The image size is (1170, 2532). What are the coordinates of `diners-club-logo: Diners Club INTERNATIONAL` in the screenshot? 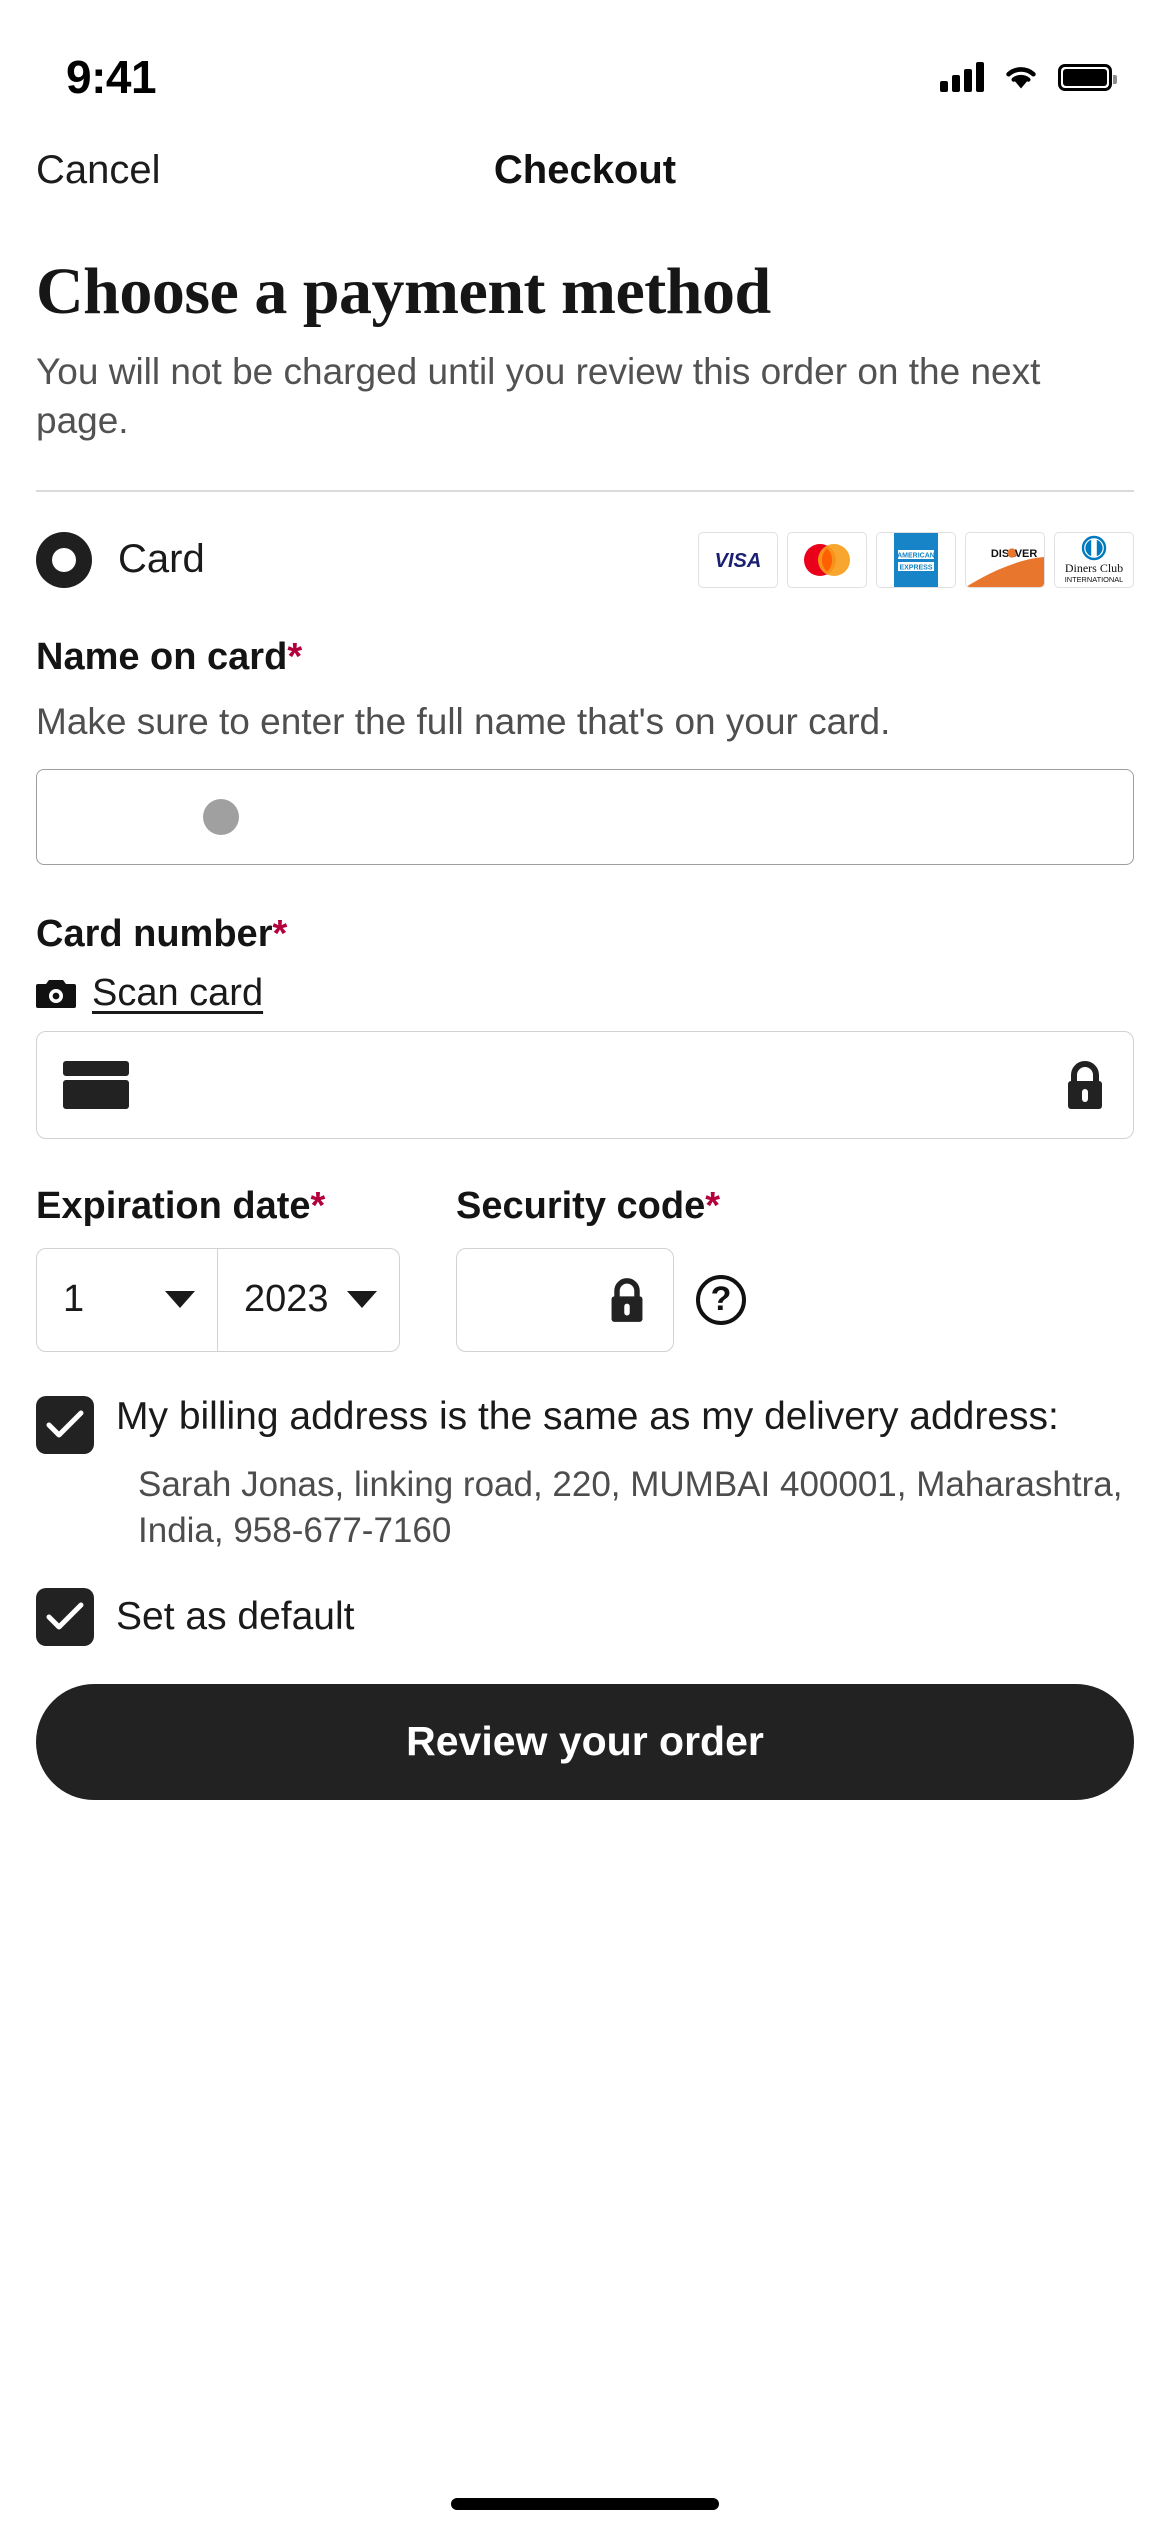 It's located at (1094, 559).